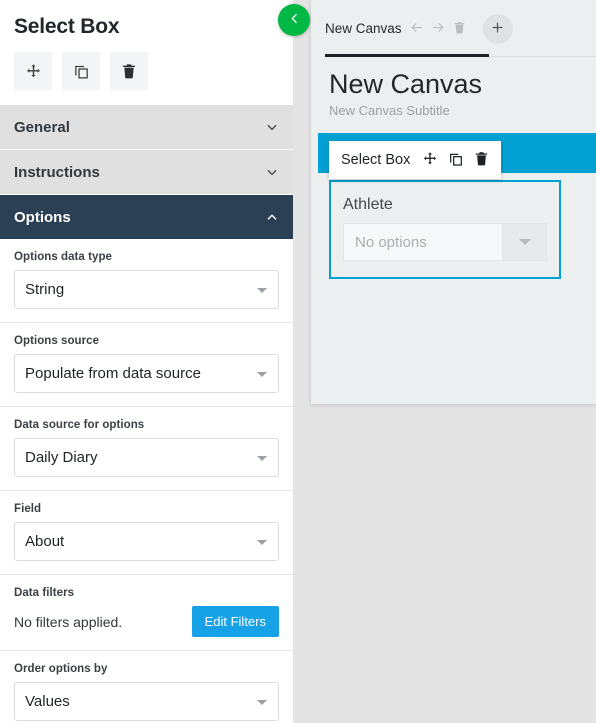 This screenshot has height=723, width=596. Describe the element at coordinates (68, 621) in the screenshot. I see `data-filters-status: No filters applied.` at that location.